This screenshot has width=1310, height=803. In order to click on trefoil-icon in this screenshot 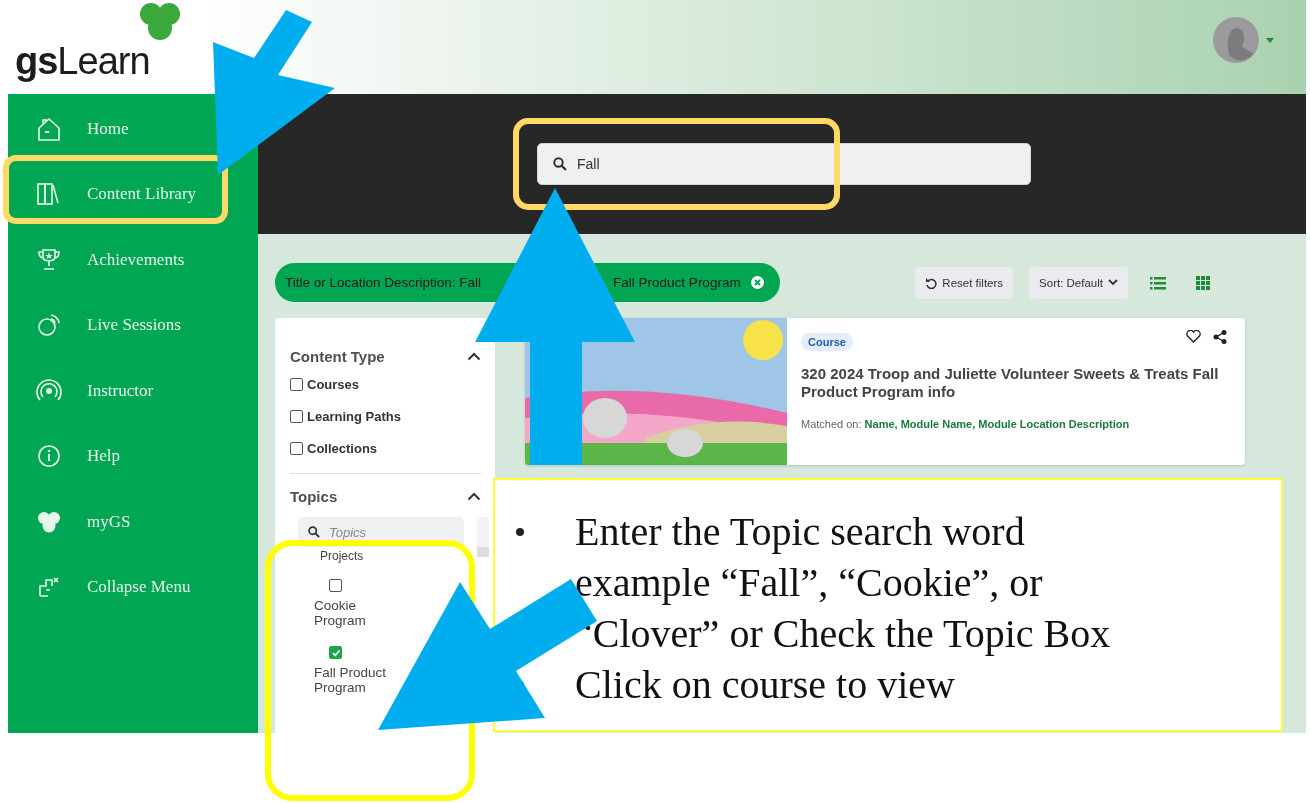, I will do `click(159, 22)`.